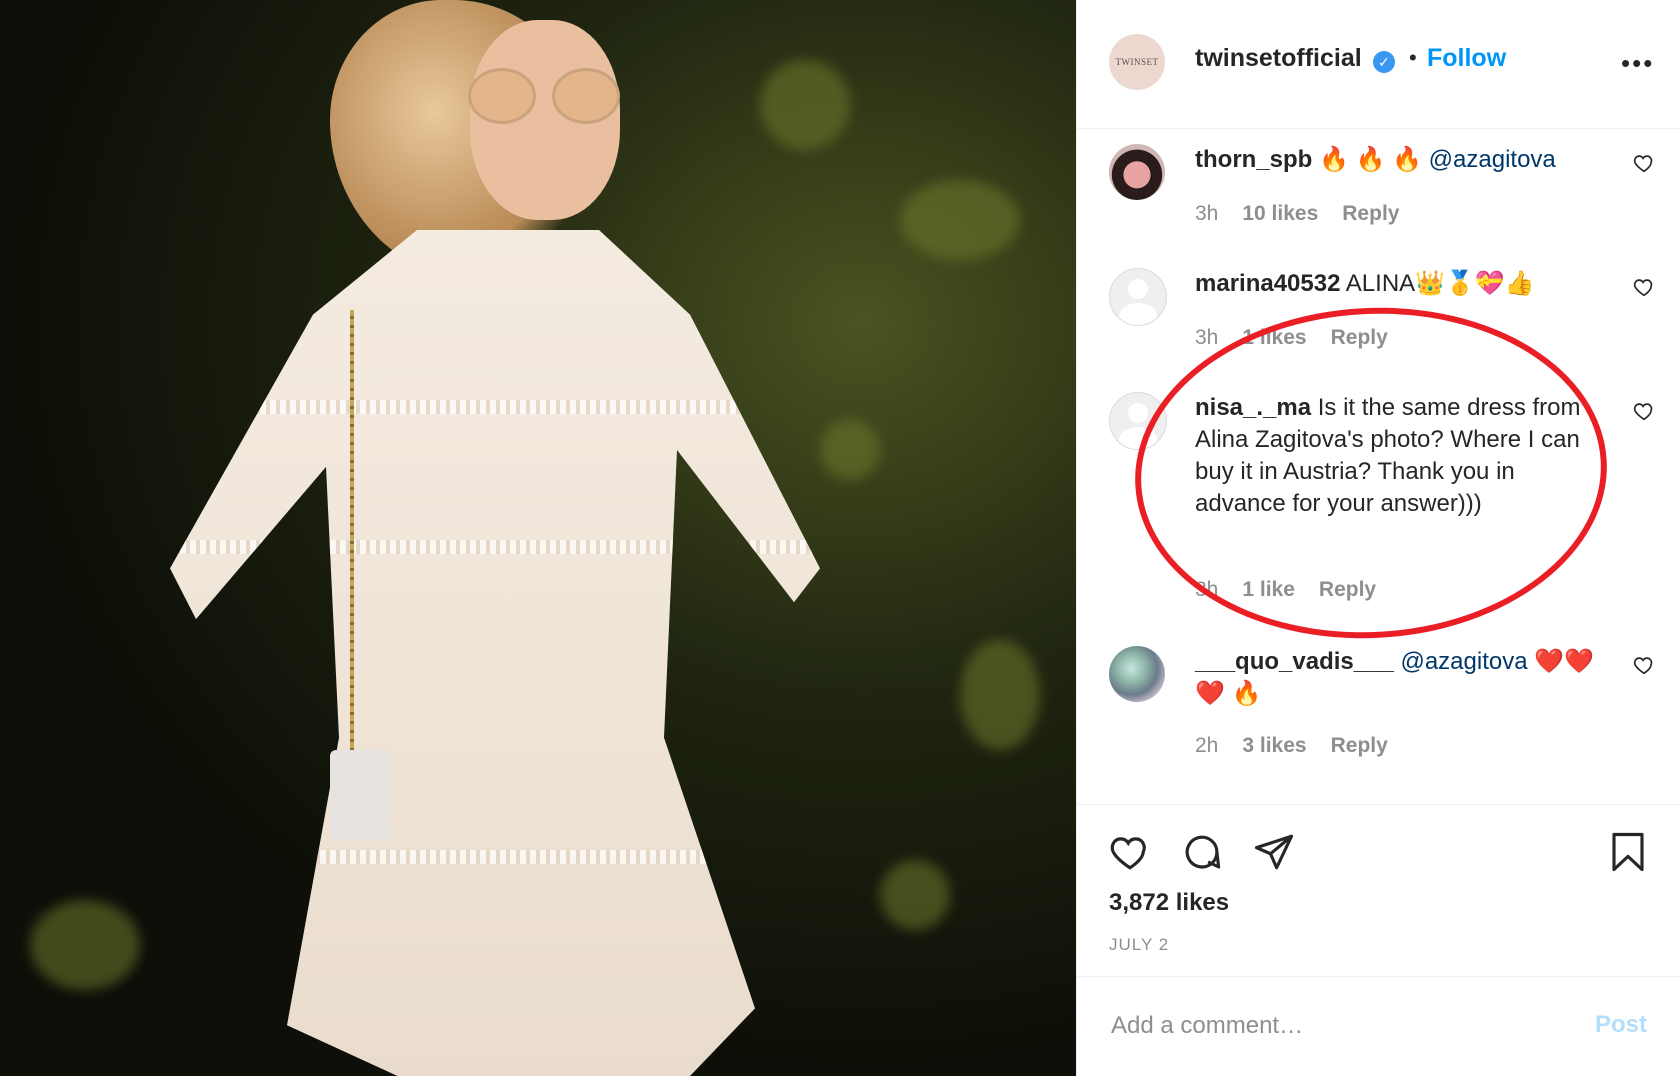  I want to click on share-icon, so click(1274, 852).